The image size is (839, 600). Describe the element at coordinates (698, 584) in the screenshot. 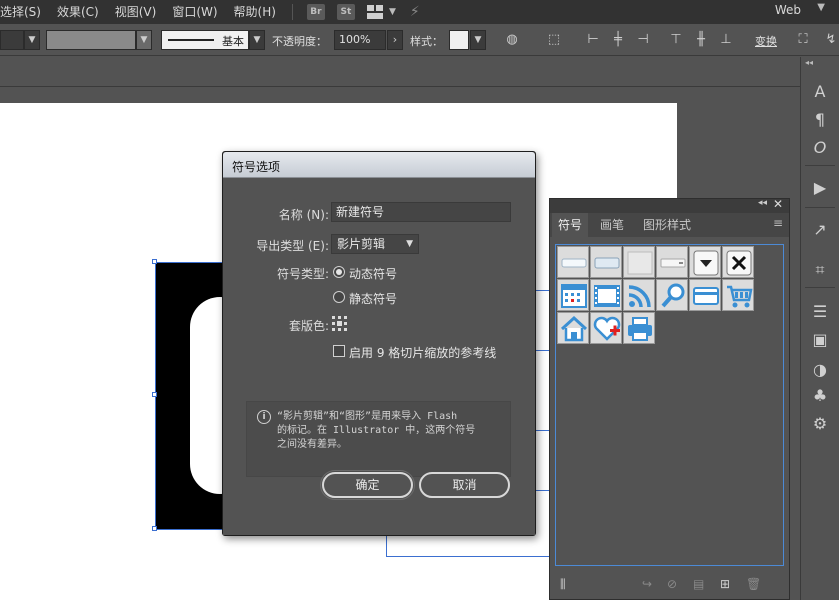

I see `symbol-options-icon: ▤` at that location.